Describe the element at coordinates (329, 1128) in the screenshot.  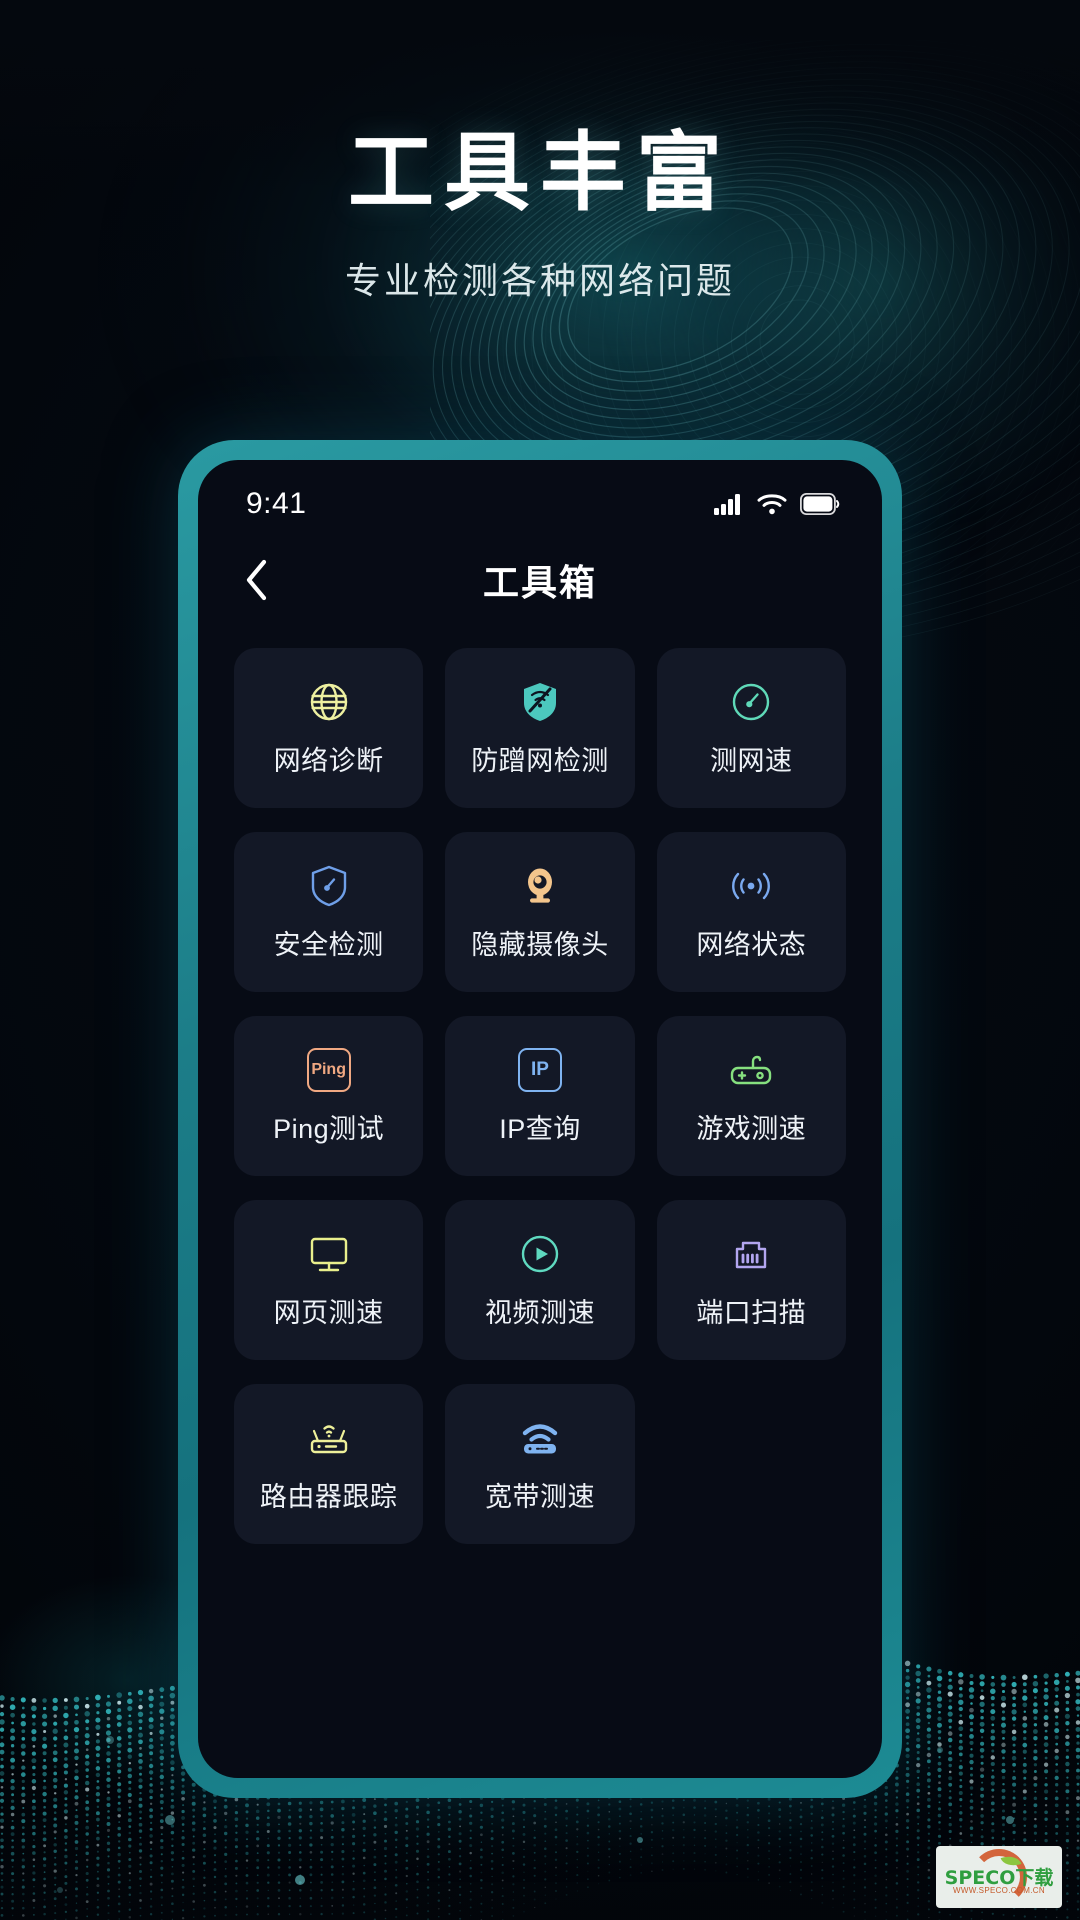
I see `tool-label: Ping测试` at that location.